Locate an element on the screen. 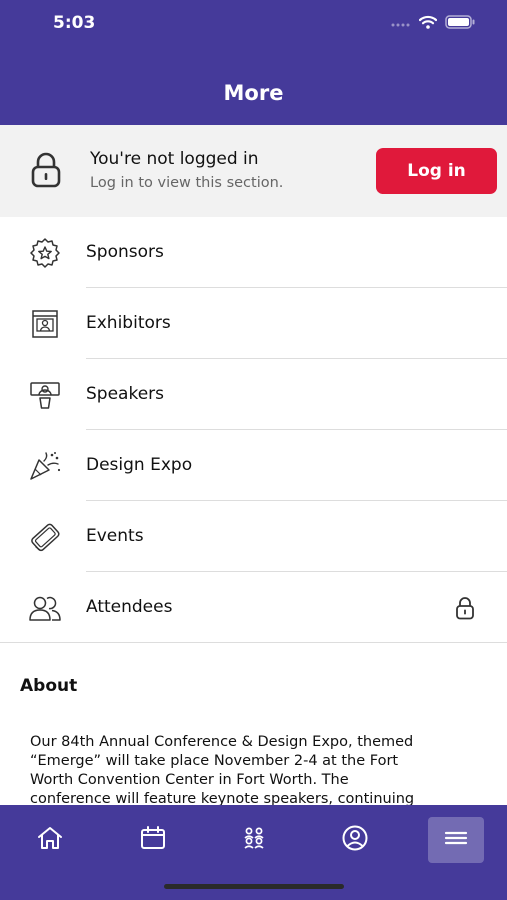 This screenshot has width=507, height=900. log-in-button: Log in is located at coordinates (436, 171).